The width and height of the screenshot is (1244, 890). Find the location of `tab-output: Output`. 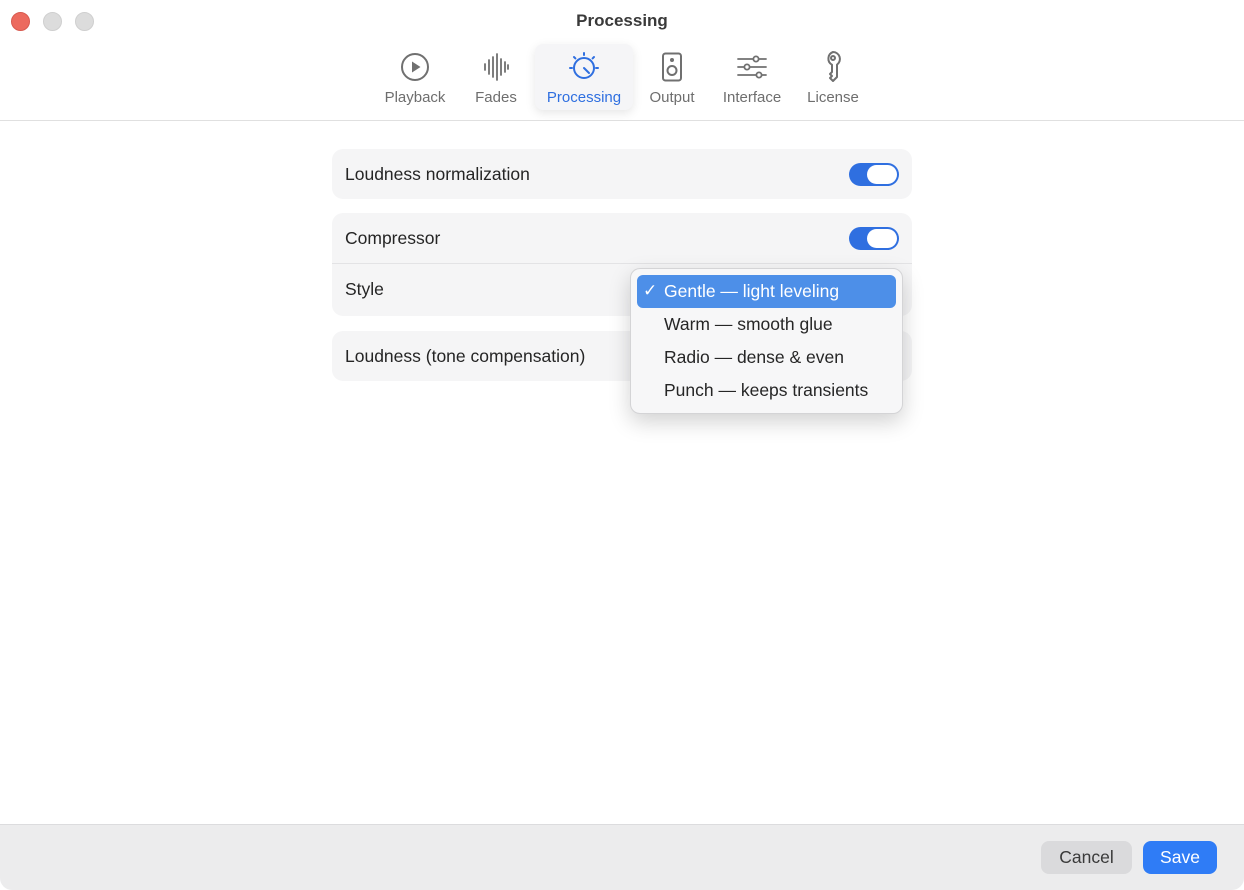

tab-output: Output is located at coordinates (672, 77).